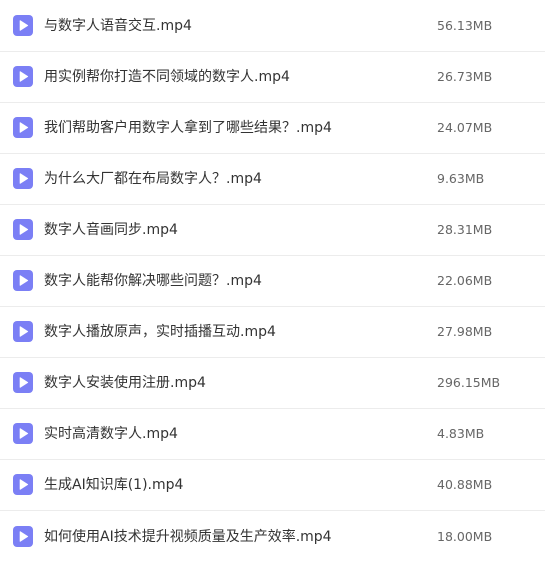 The height and width of the screenshot is (563, 545). I want to click on file-size: 27.98MB, so click(465, 331).